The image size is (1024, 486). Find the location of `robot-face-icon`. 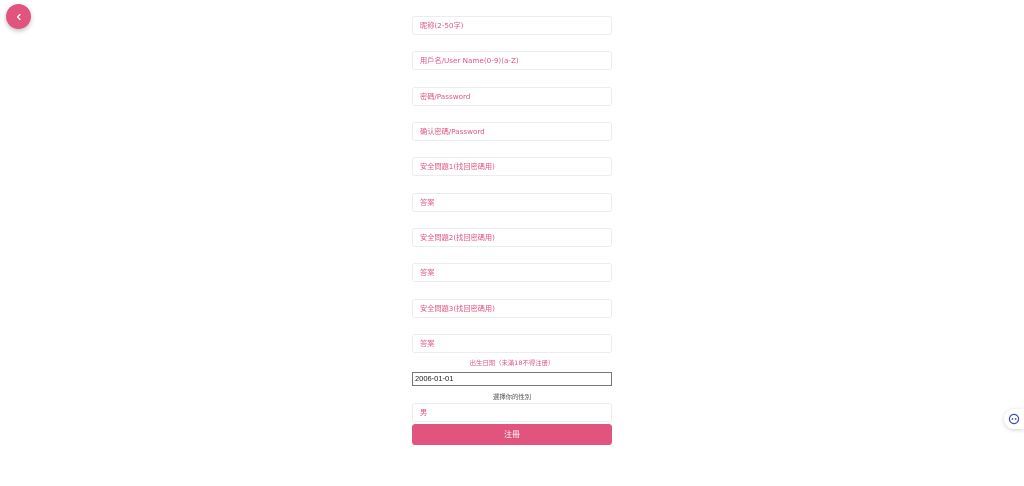

robot-face-icon is located at coordinates (1014, 419).